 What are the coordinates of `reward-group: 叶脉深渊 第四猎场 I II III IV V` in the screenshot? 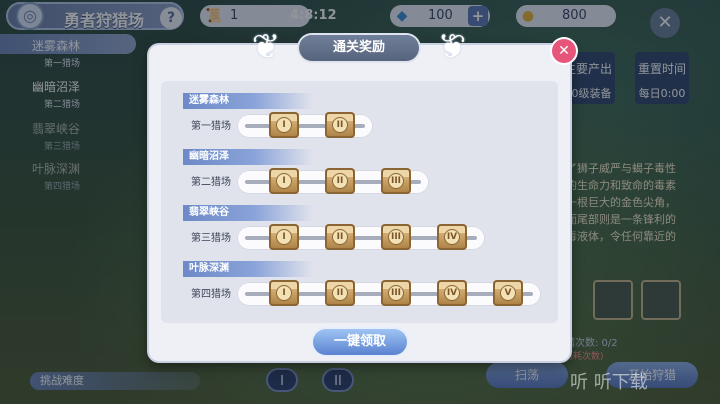 It's located at (368, 289).